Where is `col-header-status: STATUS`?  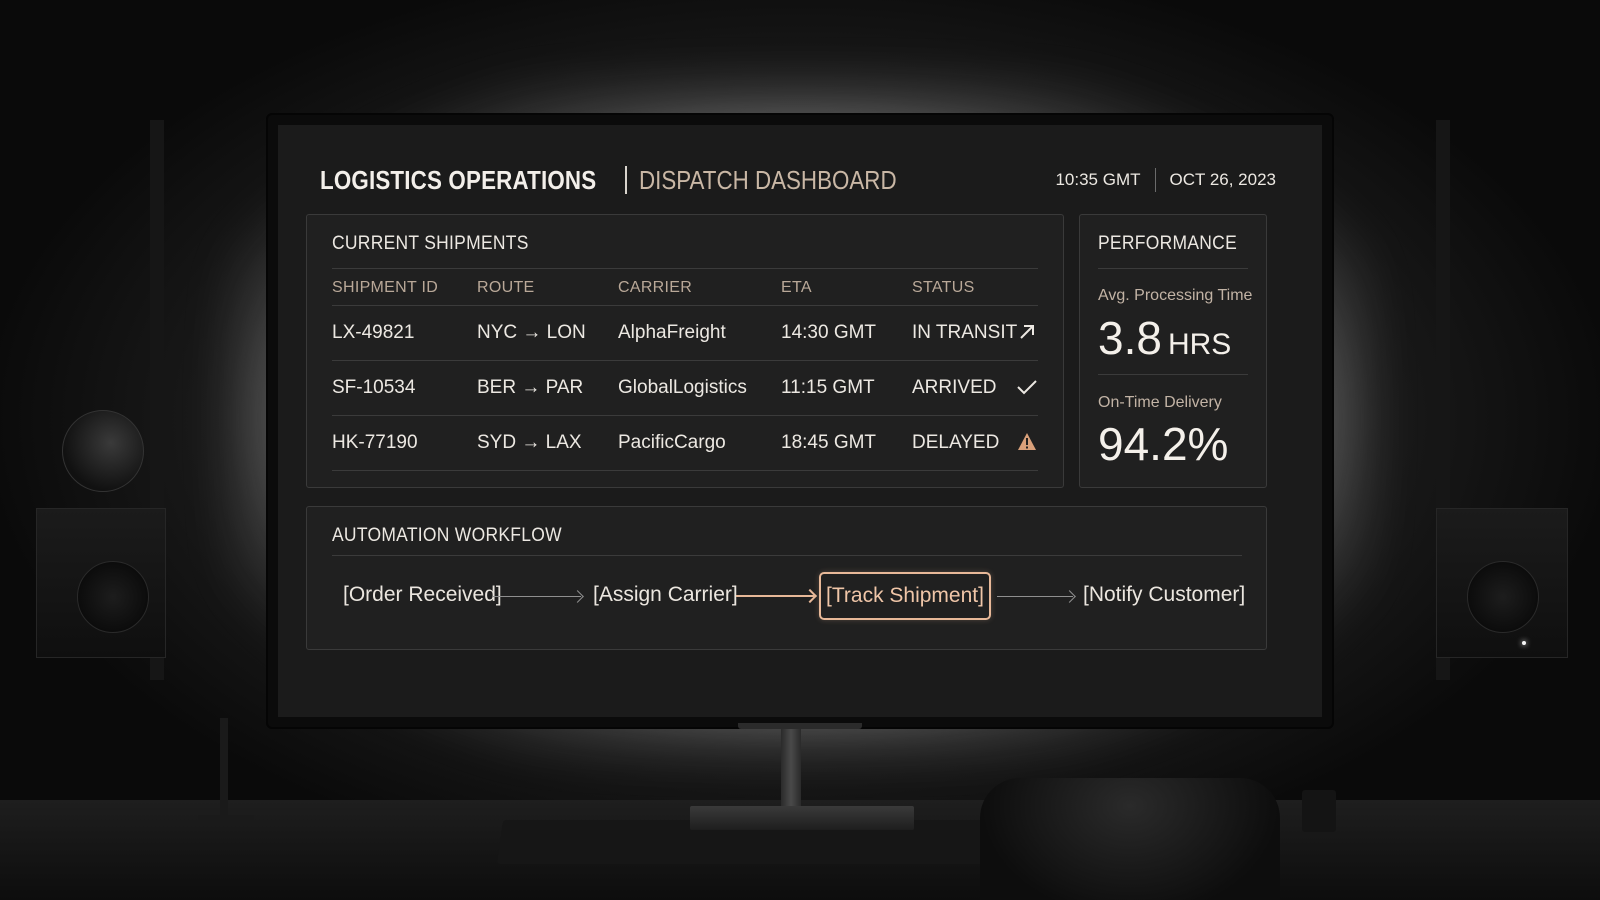
col-header-status: STATUS is located at coordinates (943, 288).